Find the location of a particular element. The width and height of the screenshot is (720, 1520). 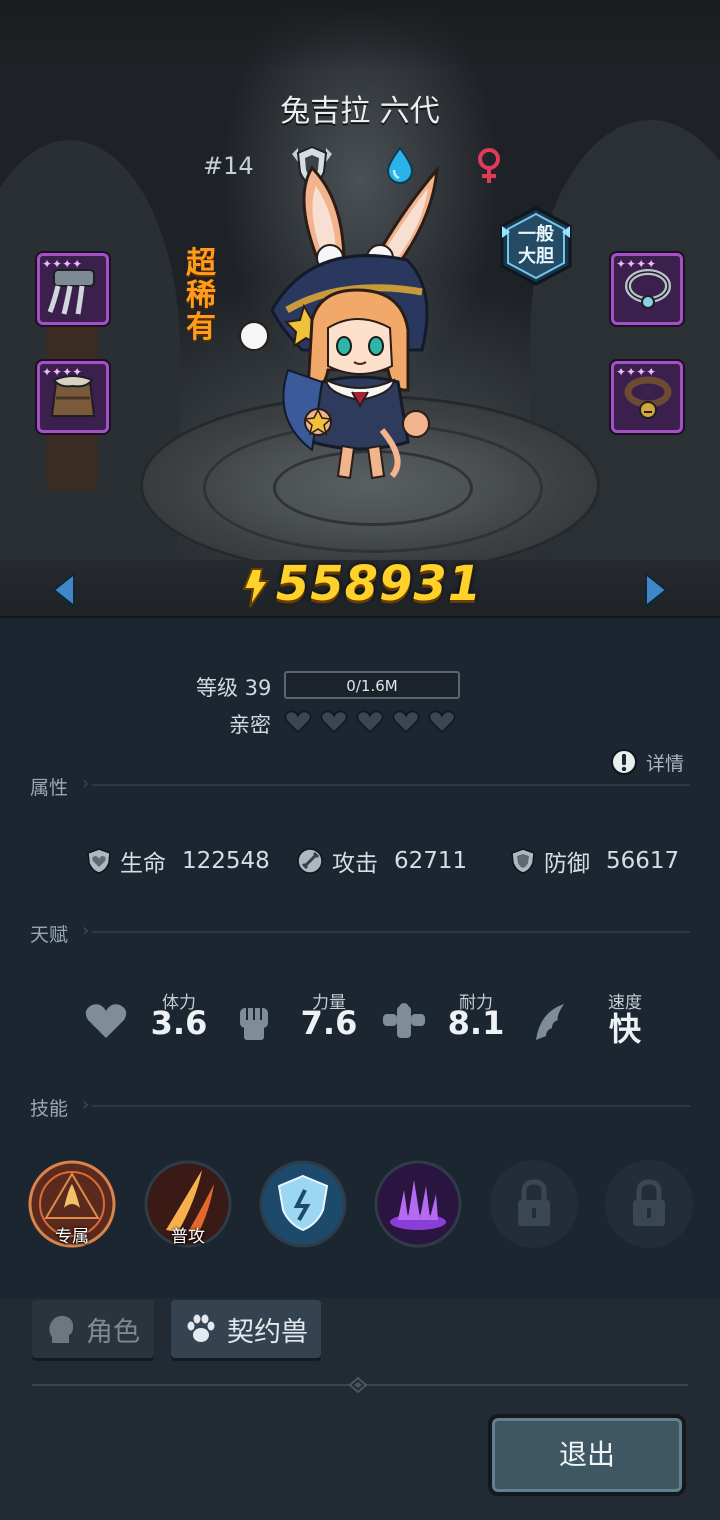

skill-normal-attack: 普攻 is located at coordinates (188, 1204).